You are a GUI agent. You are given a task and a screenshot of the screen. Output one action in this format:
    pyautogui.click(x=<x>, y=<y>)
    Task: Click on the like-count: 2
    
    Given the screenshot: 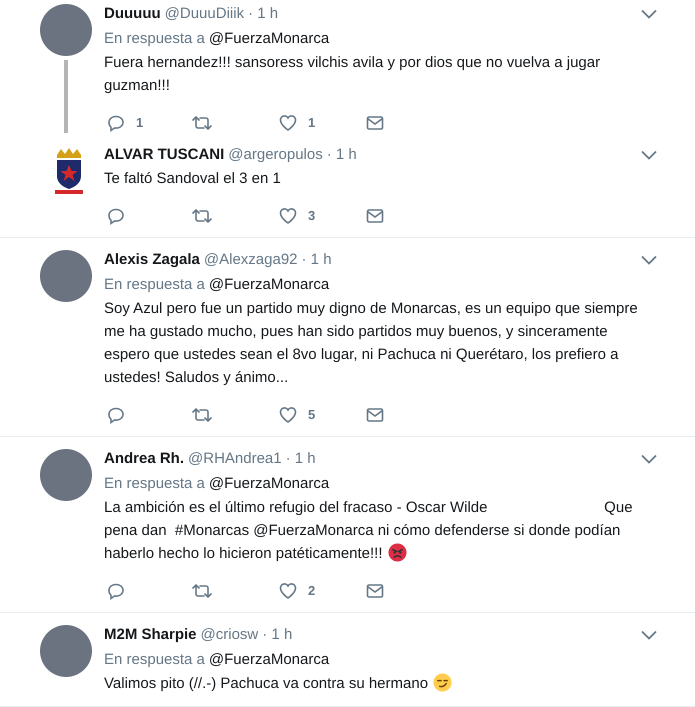 What is the action you would take?
    pyautogui.click(x=312, y=591)
    